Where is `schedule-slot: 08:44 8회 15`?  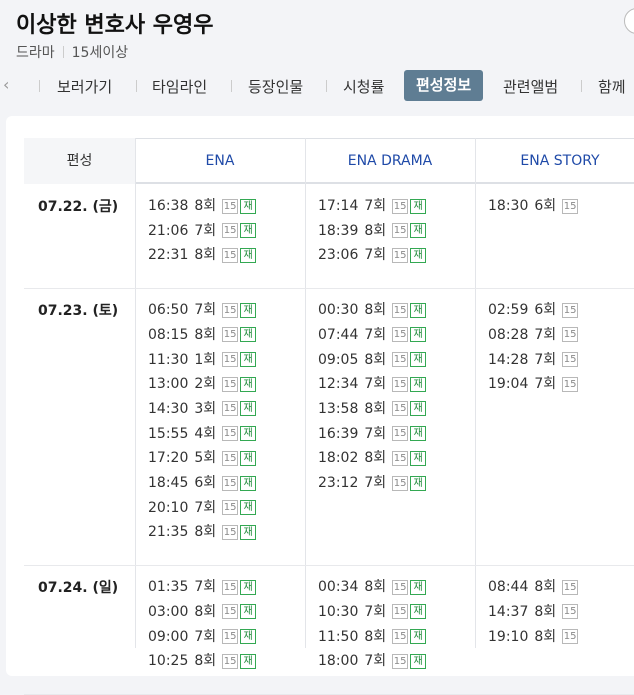 schedule-slot: 08:44 8회 15 is located at coordinates (533, 587).